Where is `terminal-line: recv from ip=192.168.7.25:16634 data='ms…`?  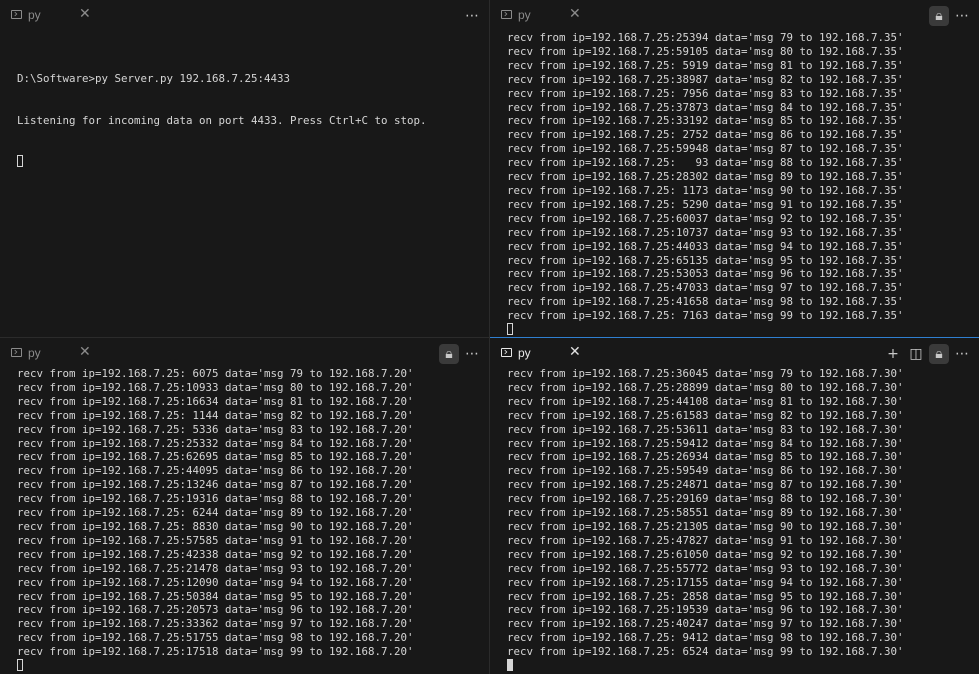
terminal-line: recv from ip=192.168.7.25:16634 data='ms… is located at coordinates (215, 401).